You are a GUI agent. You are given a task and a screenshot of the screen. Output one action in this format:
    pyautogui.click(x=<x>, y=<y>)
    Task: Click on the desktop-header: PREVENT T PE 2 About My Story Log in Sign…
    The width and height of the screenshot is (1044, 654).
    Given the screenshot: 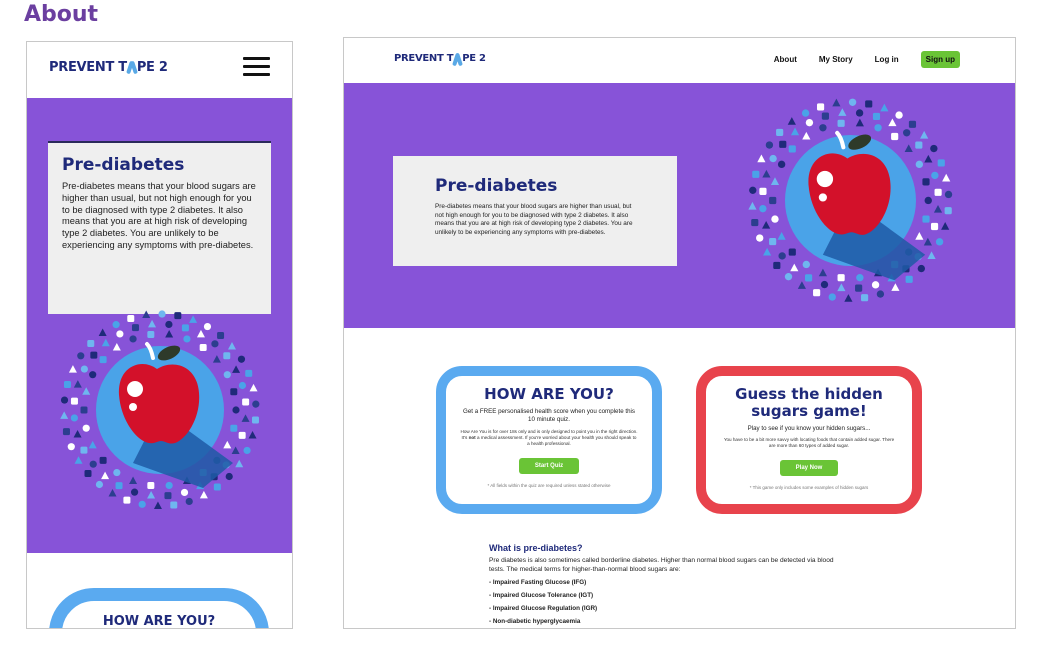 What is the action you would take?
    pyautogui.click(x=679, y=60)
    